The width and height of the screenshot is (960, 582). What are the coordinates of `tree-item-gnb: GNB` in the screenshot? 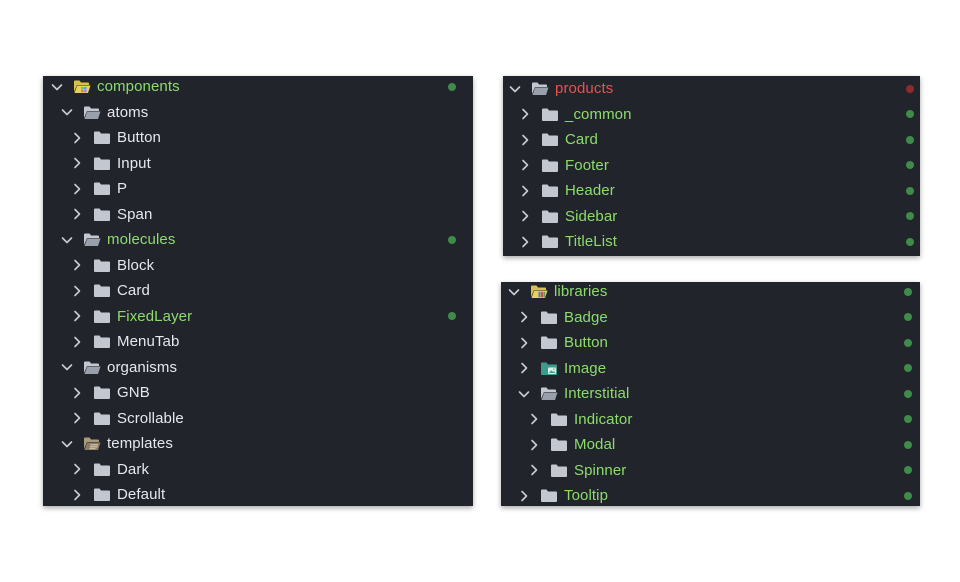 It's located at (258, 393).